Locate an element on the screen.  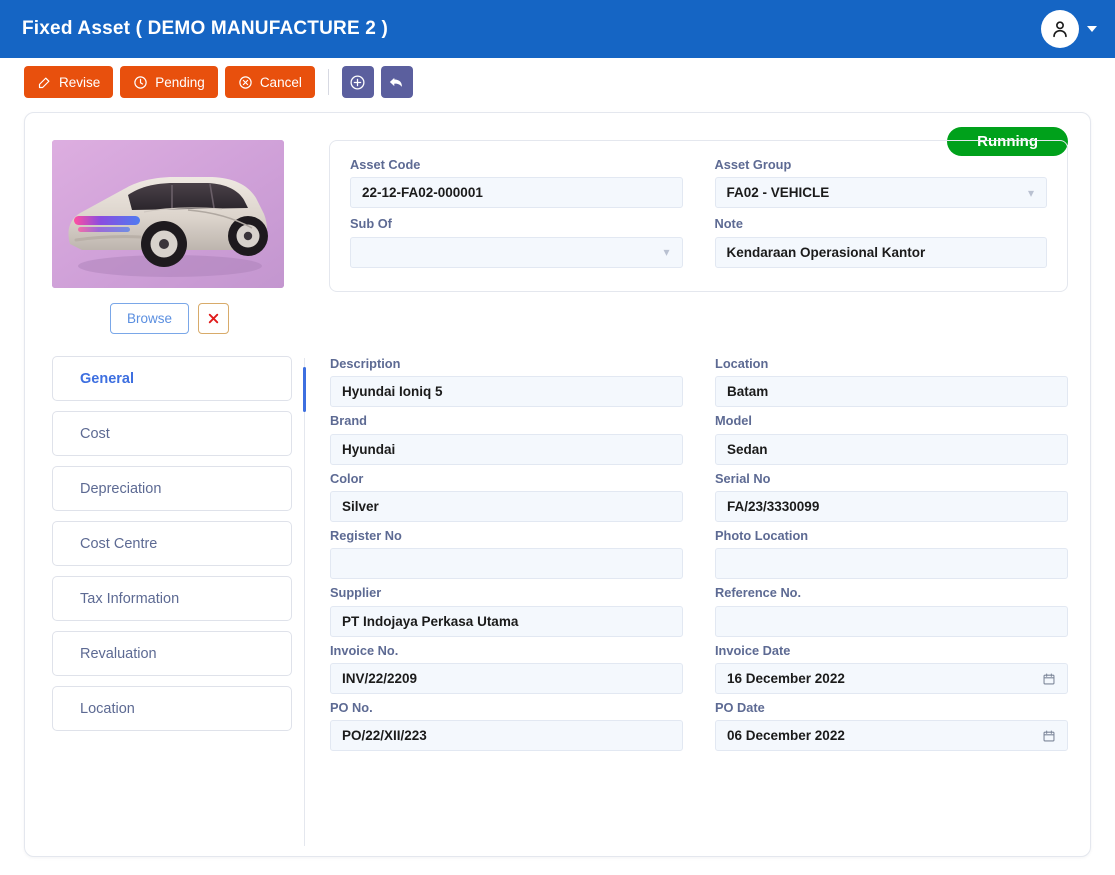
tab-label: Cost is located at coordinates (95, 433).